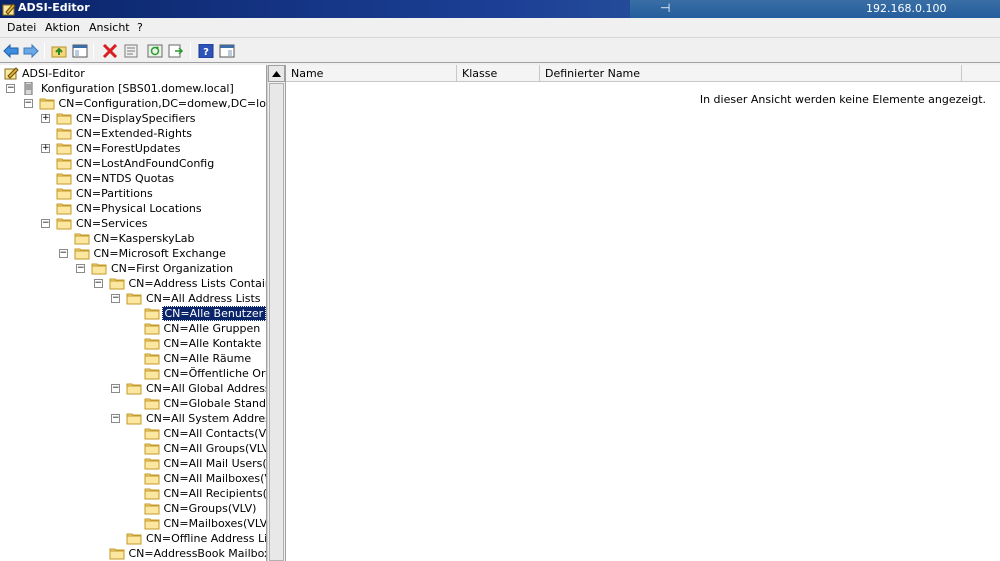 The height and width of the screenshot is (561, 1000). I want to click on remote-ip: 192.168.0.100, so click(906, 8).